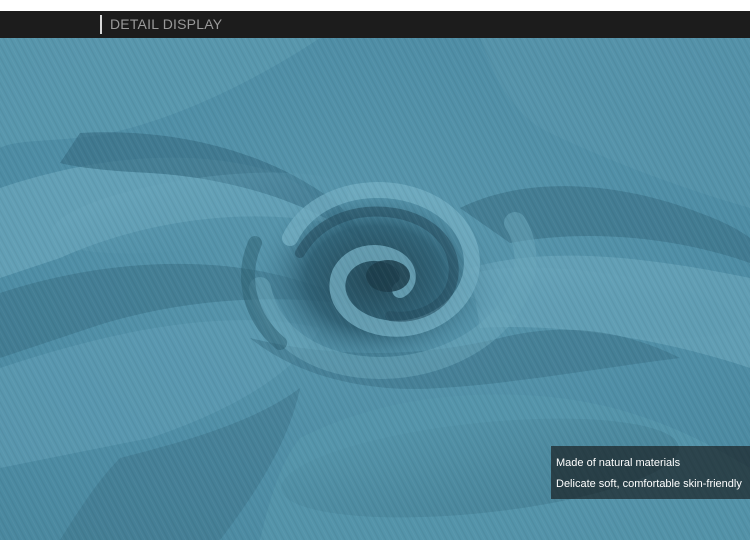 This screenshot has height=547, width=750. I want to click on header-title: DETAIL DISPLAY, so click(166, 24).